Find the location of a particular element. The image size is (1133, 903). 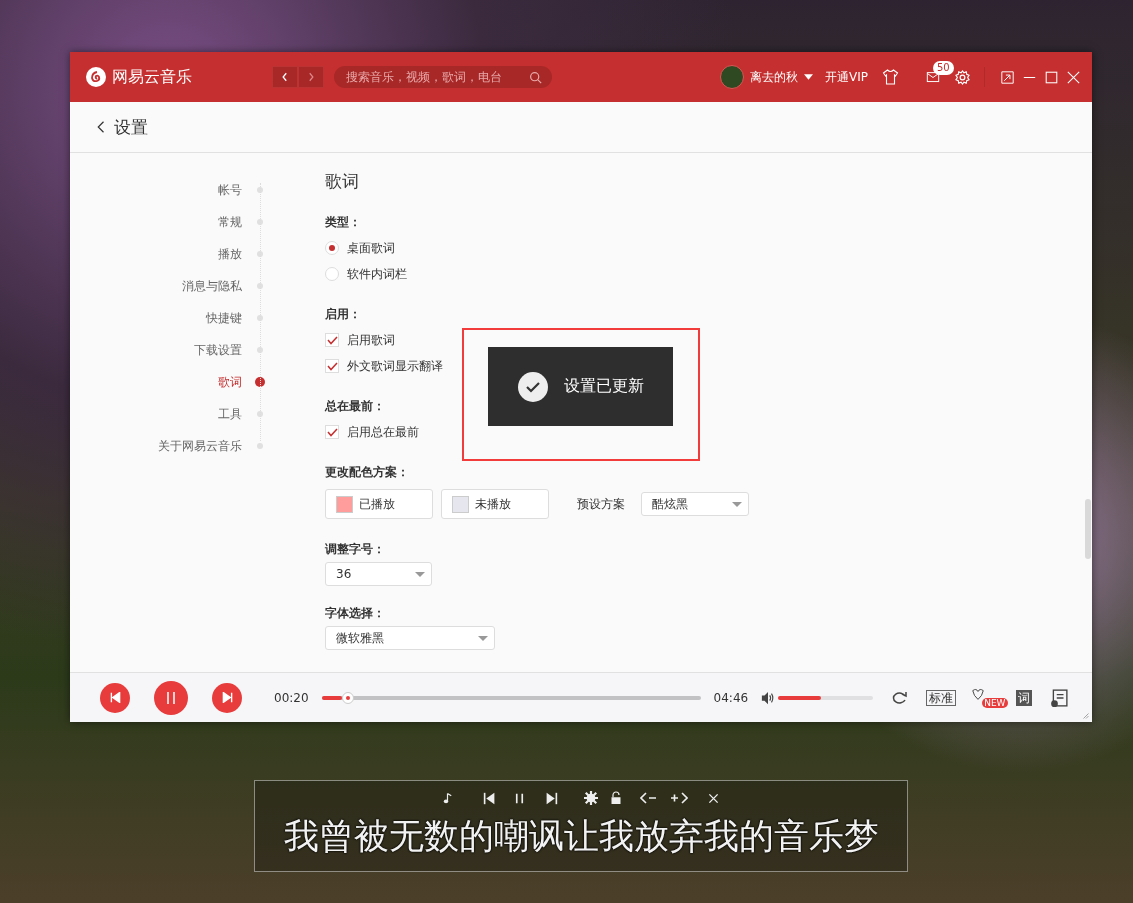

previous-icon is located at coordinates (489, 798).